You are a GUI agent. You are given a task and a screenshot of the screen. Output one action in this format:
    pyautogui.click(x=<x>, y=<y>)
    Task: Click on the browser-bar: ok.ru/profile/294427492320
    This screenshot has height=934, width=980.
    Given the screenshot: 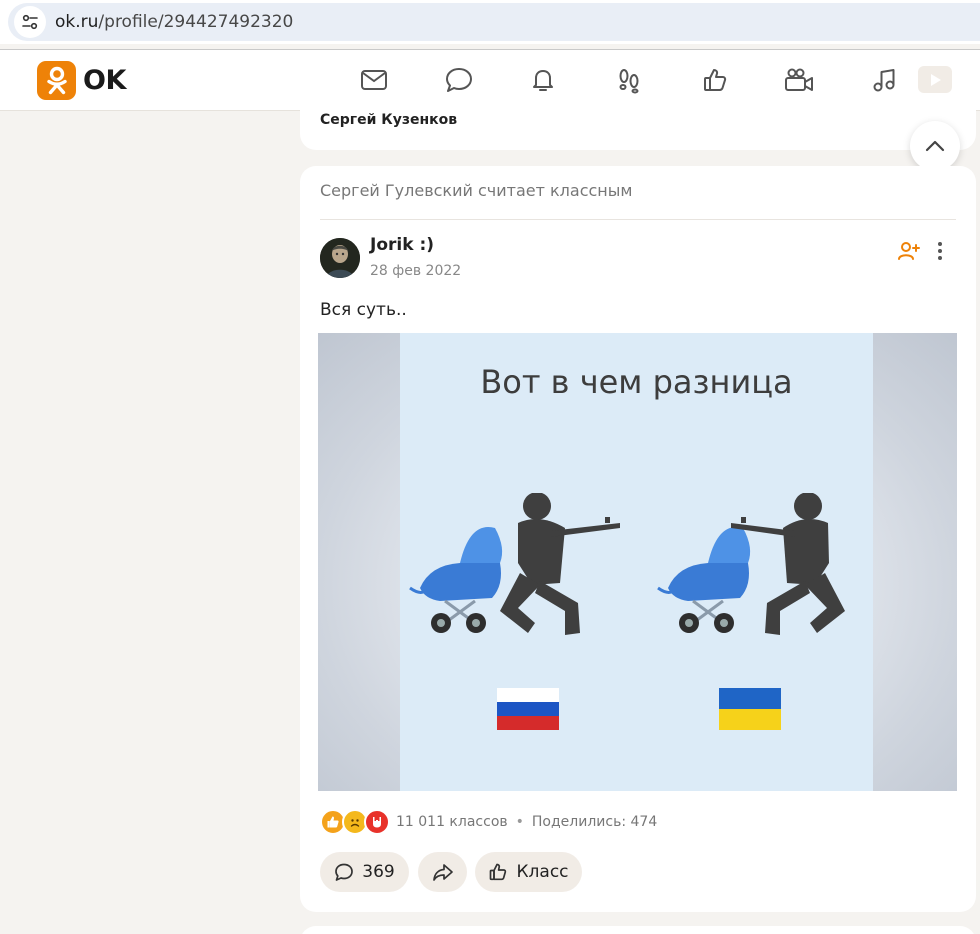 What is the action you would take?
    pyautogui.click(x=490, y=22)
    